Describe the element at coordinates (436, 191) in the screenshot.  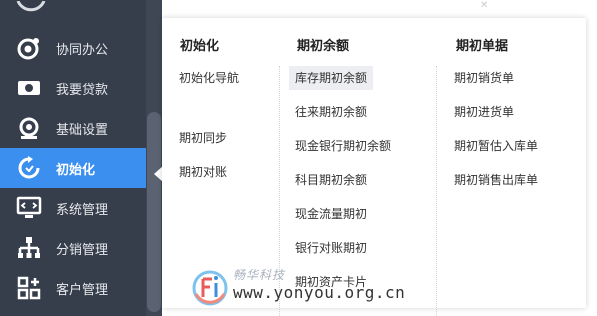
I see `column-divider` at that location.